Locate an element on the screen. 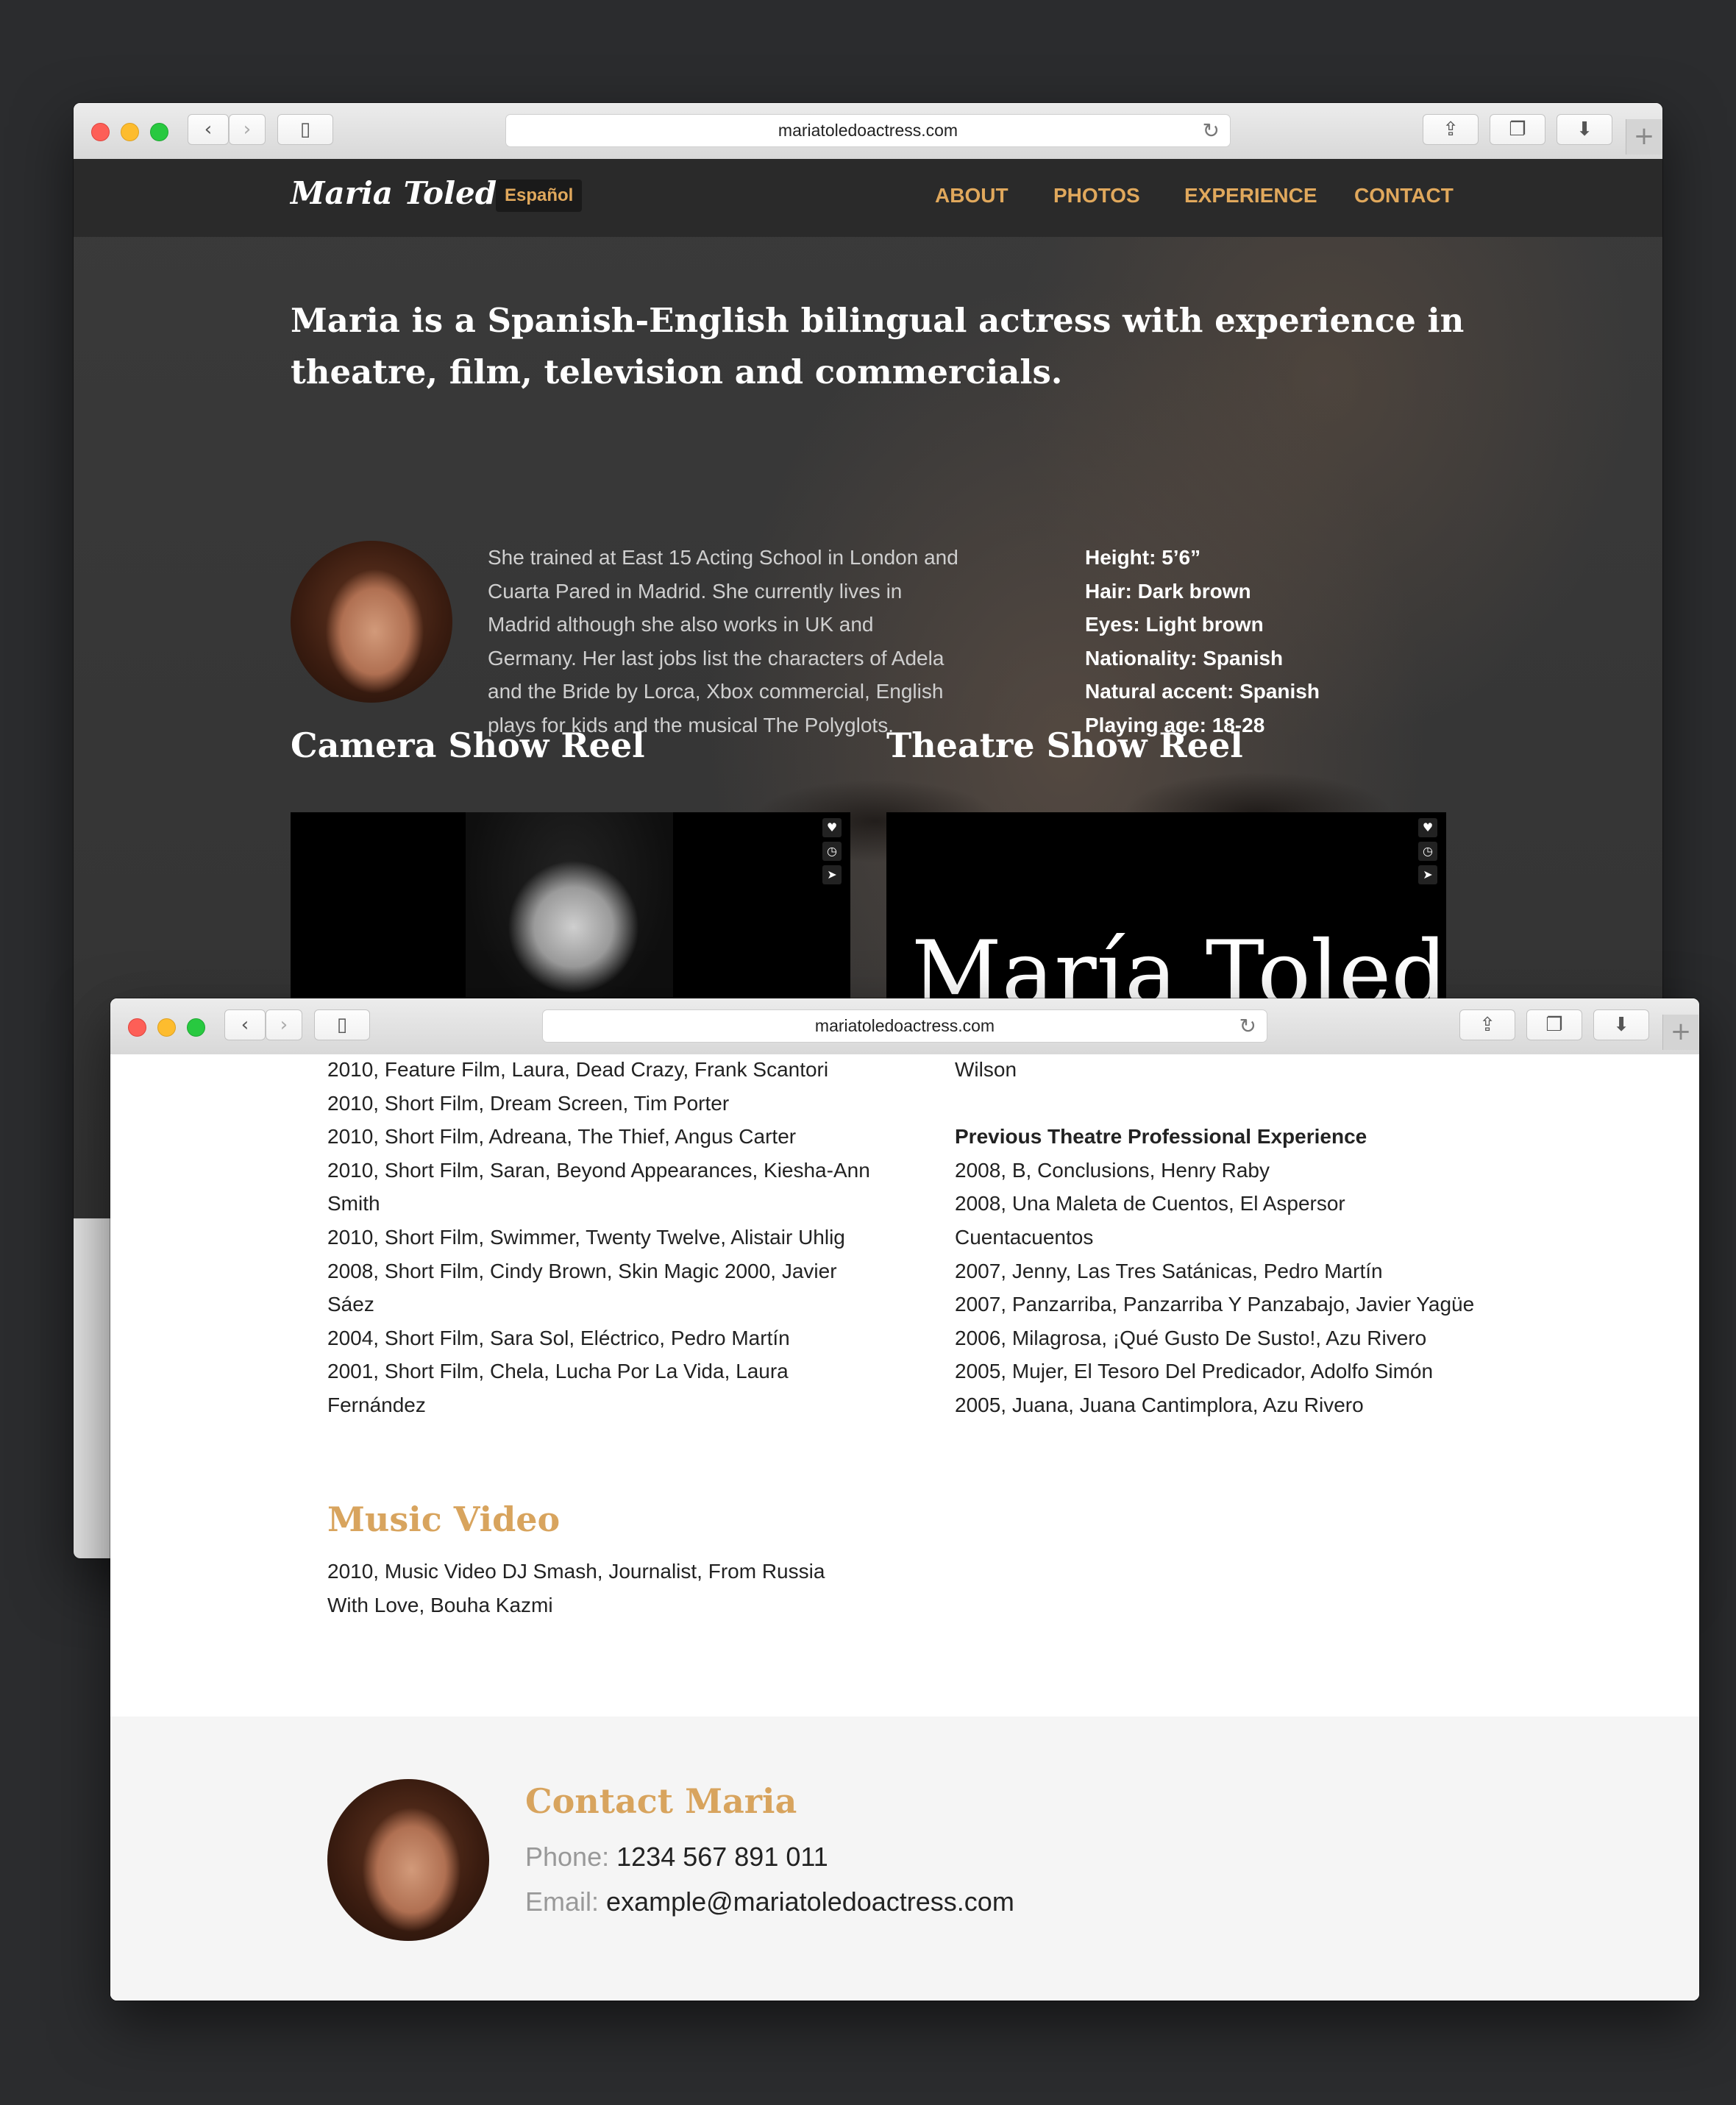 The image size is (1736, 2105). contact-phone: Phone: 1234 567 891 011 is located at coordinates (676, 1857).